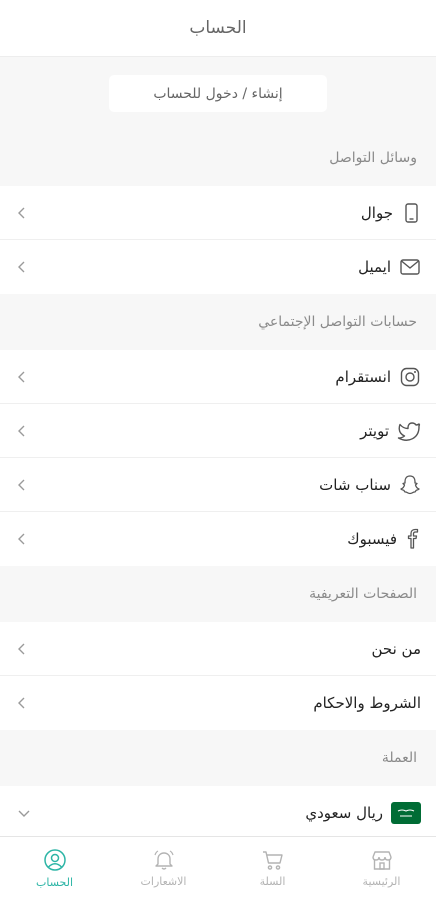 Image resolution: width=436 pixels, height=900 pixels. I want to click on row-label: جوال, so click(376, 212).